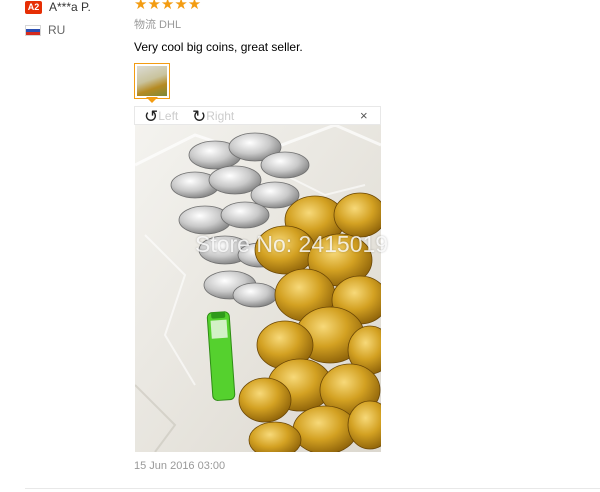 Image resolution: width=600 pixels, height=492 pixels. What do you see at coordinates (180, 466) in the screenshot?
I see `review-date: 15 Jun 2016 03:00` at bounding box center [180, 466].